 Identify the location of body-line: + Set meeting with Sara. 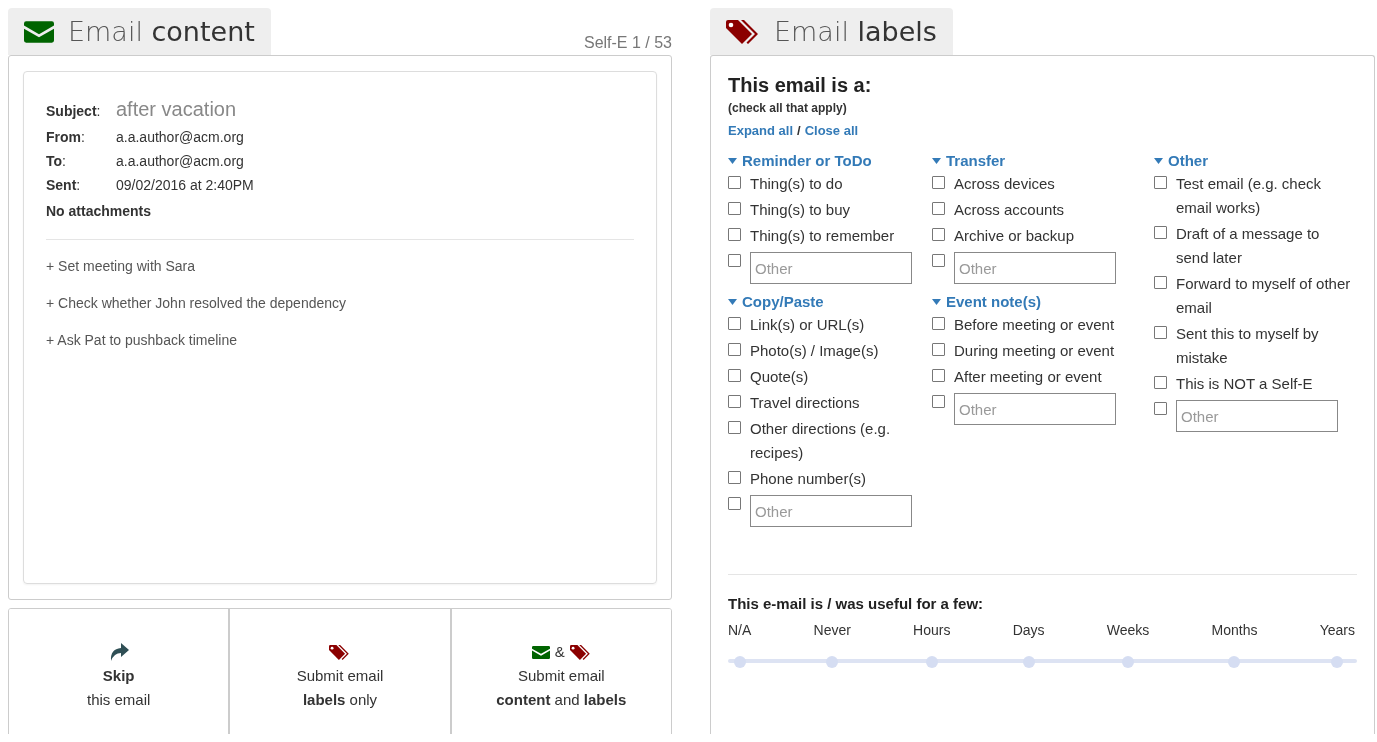
(121, 266).